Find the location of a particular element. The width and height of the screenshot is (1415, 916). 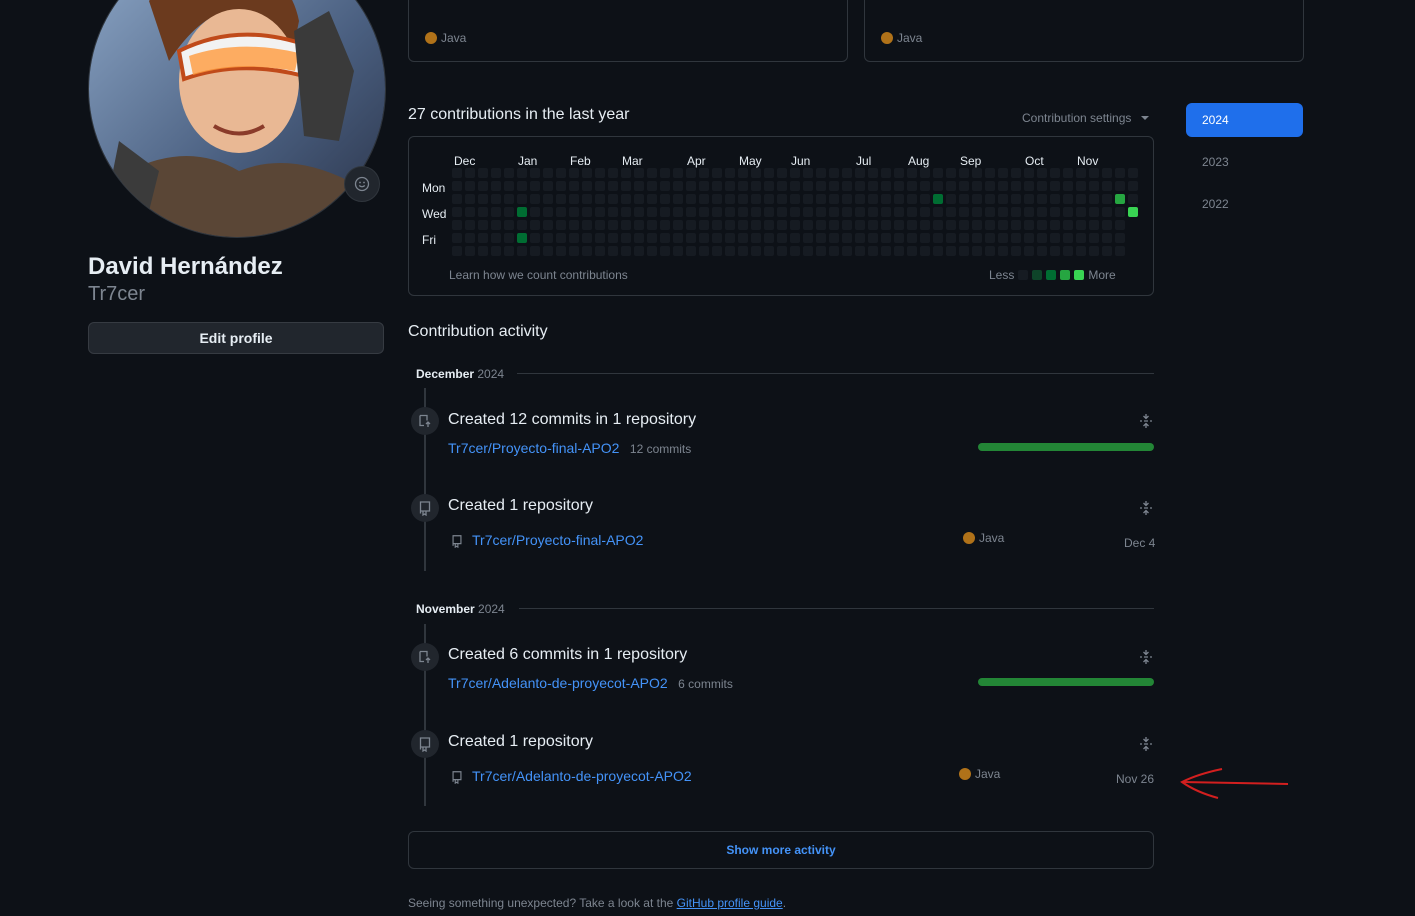

edit-profile-button: Edit profile is located at coordinates (236, 338).